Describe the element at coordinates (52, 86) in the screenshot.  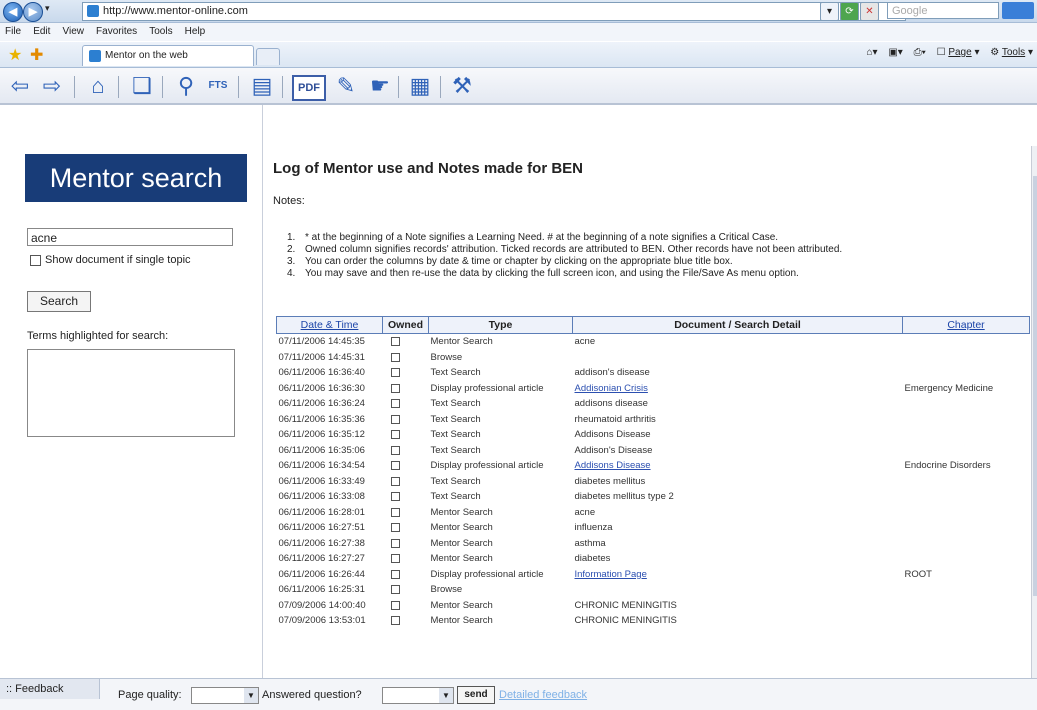
I see `forward-arrow-icon: ⇨` at that location.